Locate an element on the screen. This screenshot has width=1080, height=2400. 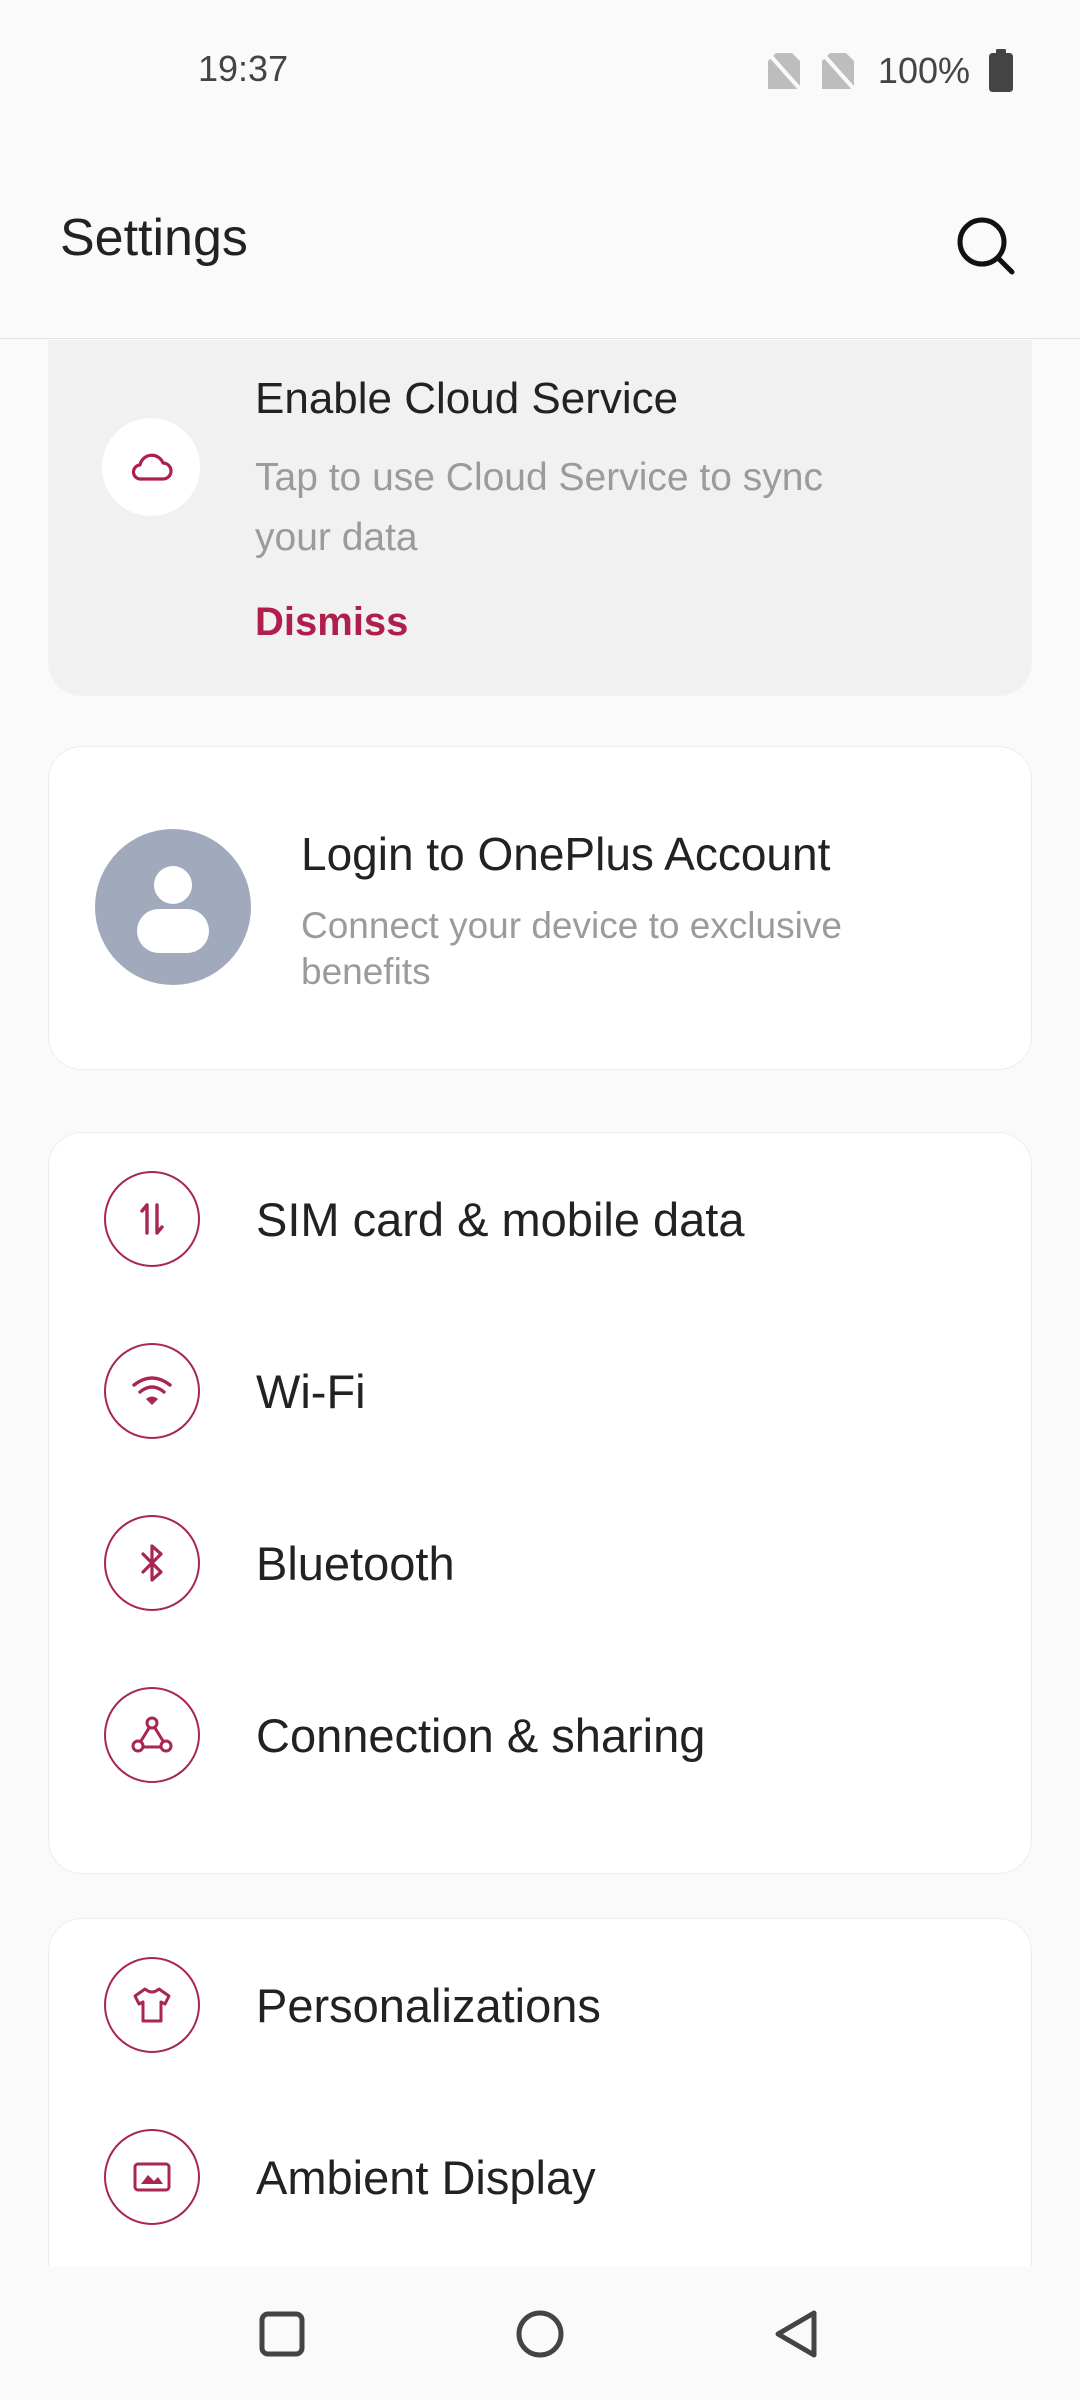
bluetooth-icon is located at coordinates (152, 1563).